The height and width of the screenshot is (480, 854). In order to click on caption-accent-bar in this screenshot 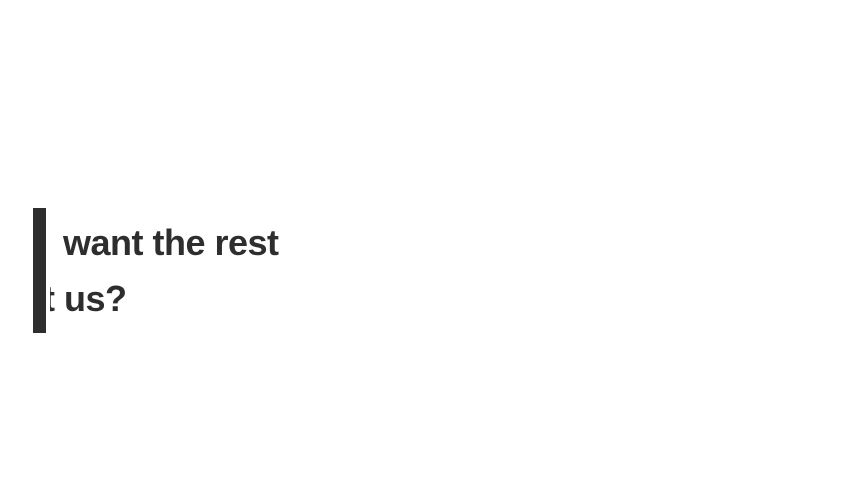, I will do `click(39, 270)`.